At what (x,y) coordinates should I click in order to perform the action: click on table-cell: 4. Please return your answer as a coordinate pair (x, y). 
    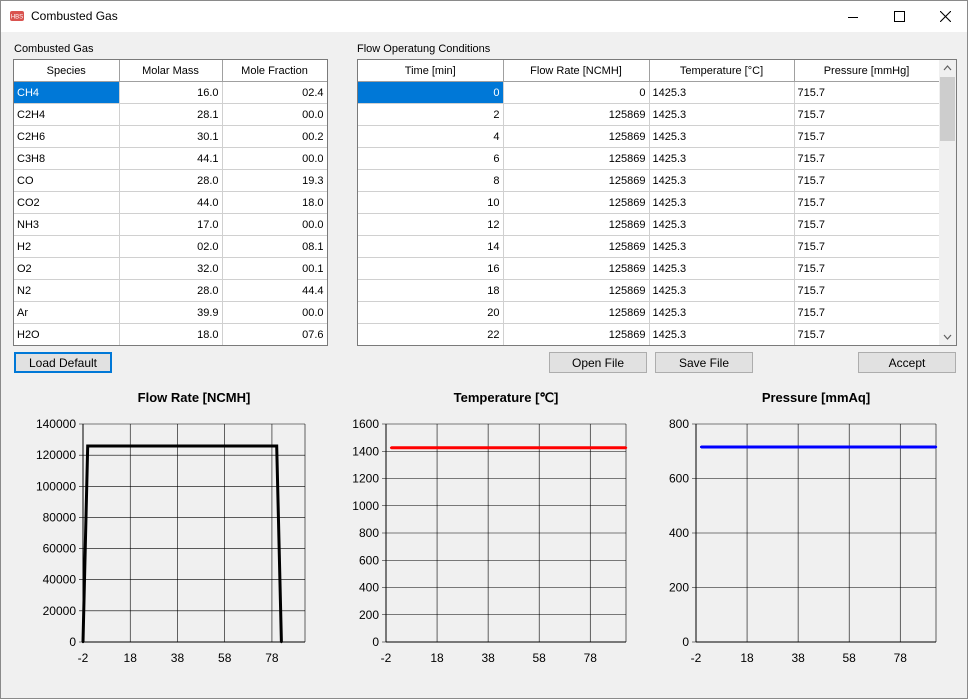
    Looking at the image, I should click on (431, 136).